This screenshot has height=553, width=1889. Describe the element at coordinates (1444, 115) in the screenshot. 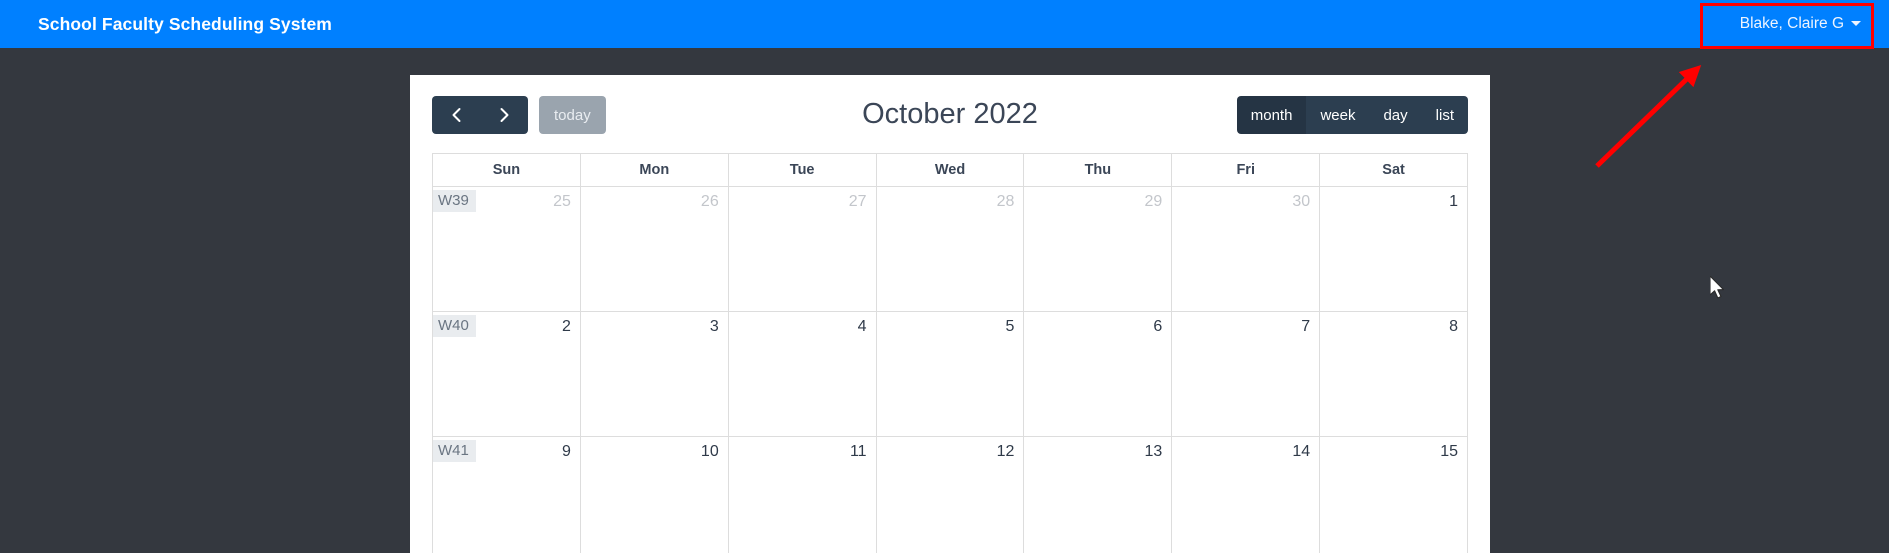

I see `view-button-list: list` at that location.